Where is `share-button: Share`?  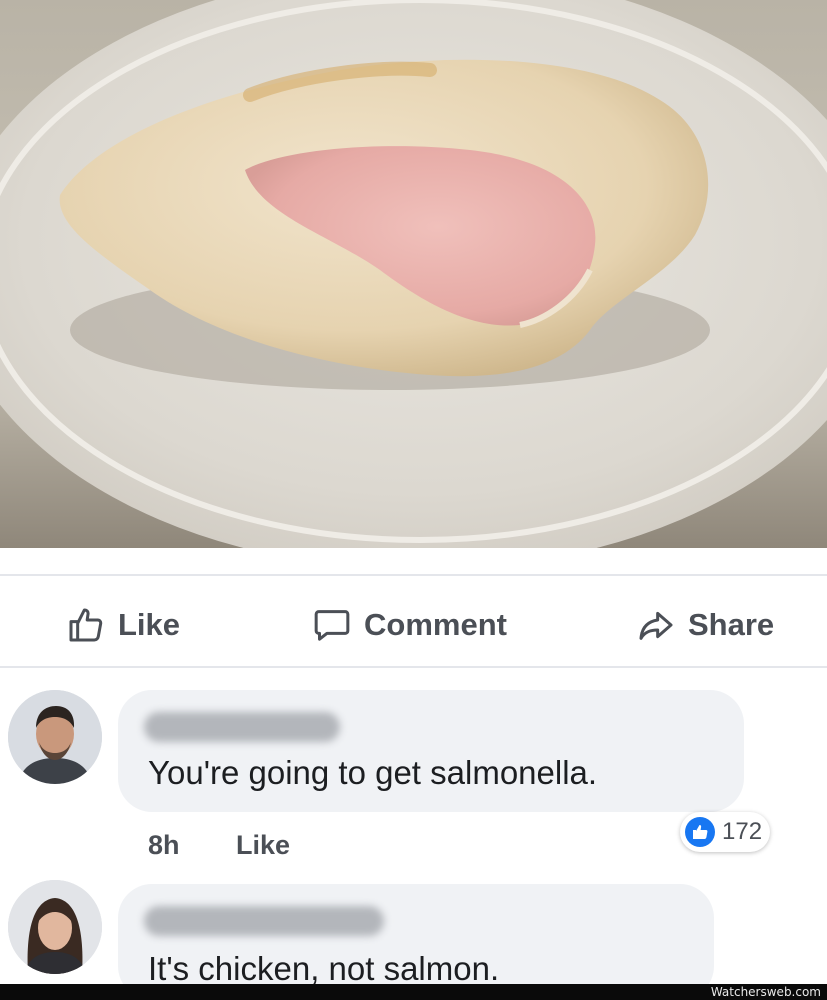
share-button: Share is located at coordinates (705, 625).